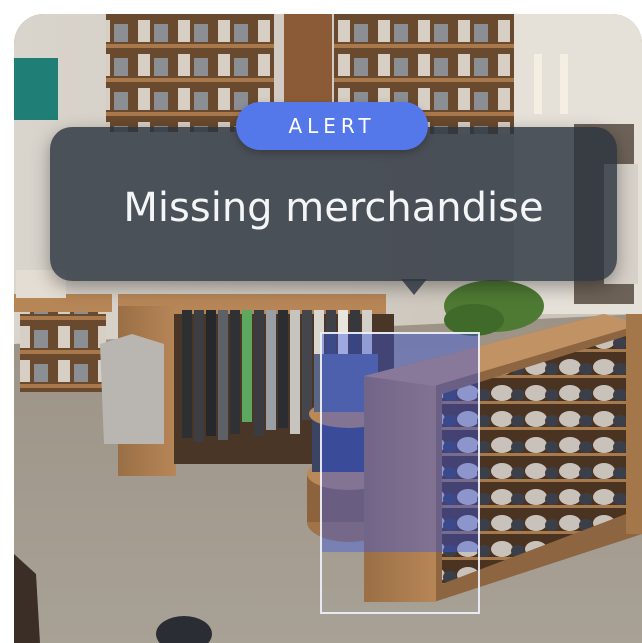  I want to click on alert-pointer, so click(414, 287).